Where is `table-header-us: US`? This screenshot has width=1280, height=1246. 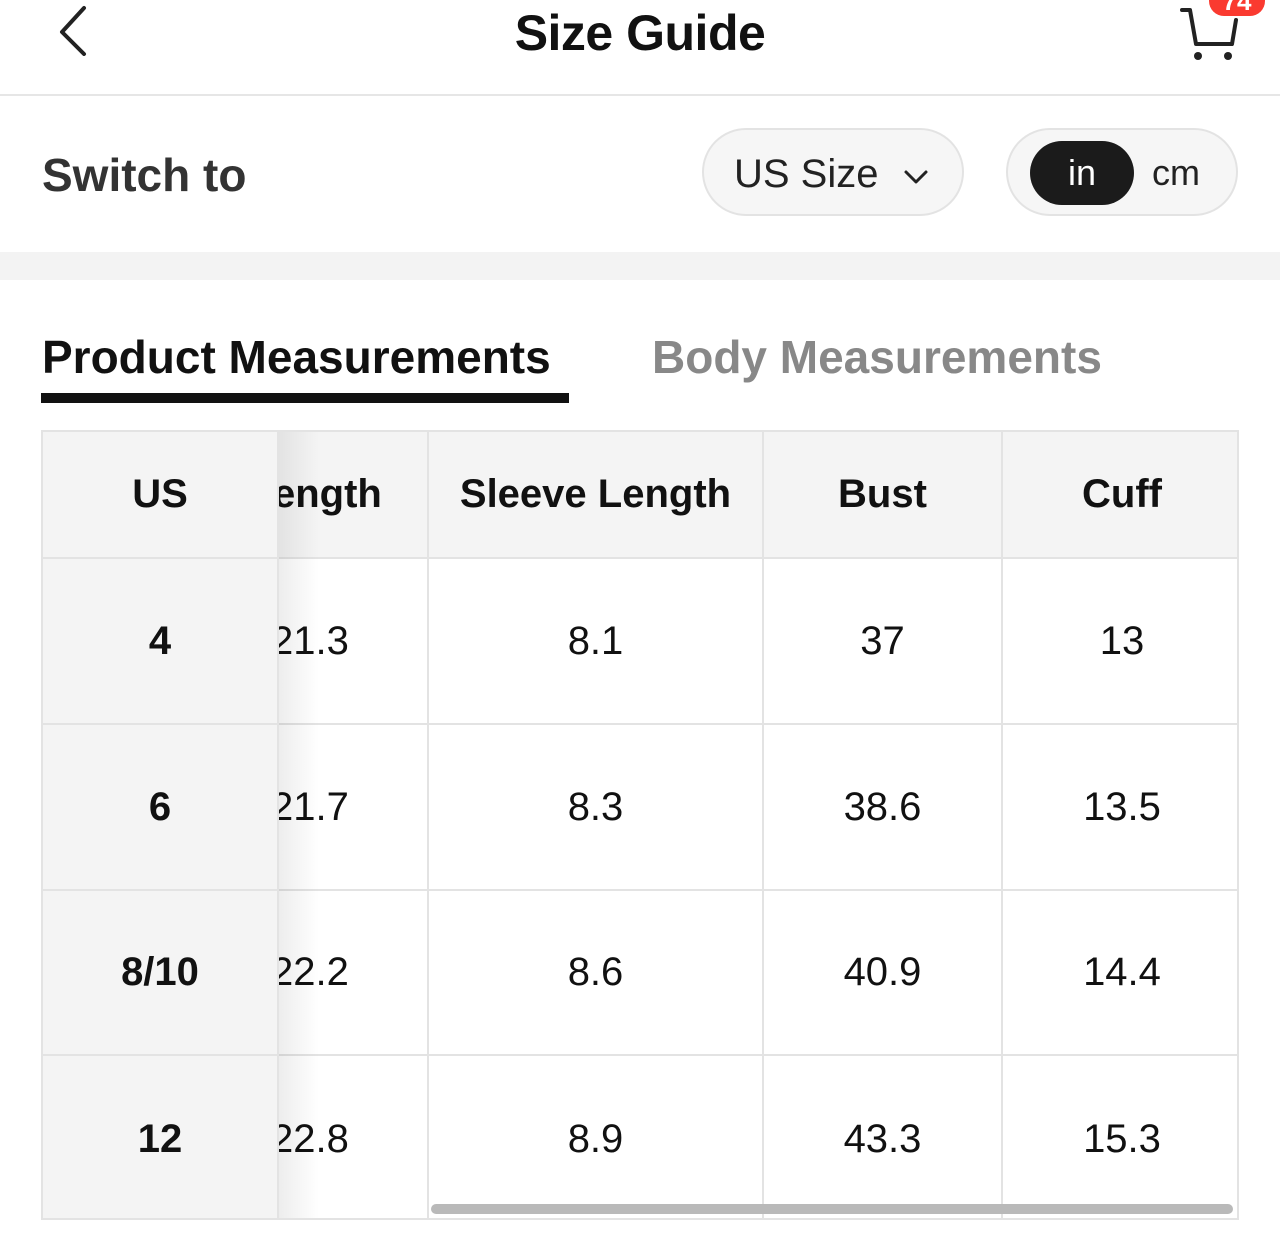 table-header-us: US is located at coordinates (161, 495).